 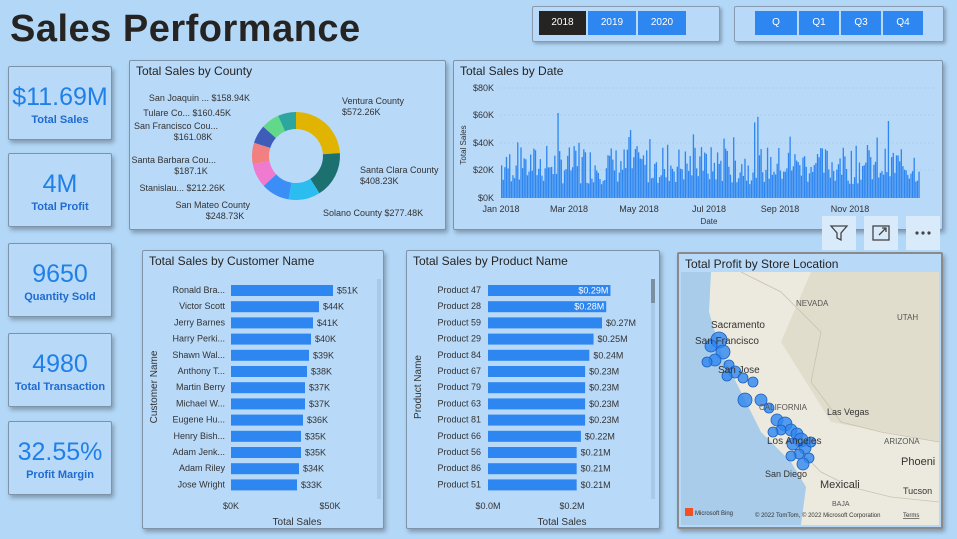 What do you see at coordinates (318, 133) in the screenshot?
I see `donut-slice` at bounding box center [318, 133].